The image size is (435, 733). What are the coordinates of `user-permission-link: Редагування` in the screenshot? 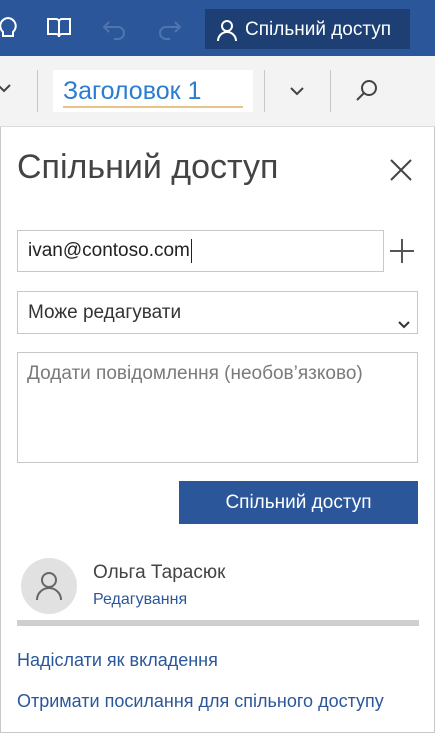 It's located at (140, 600).